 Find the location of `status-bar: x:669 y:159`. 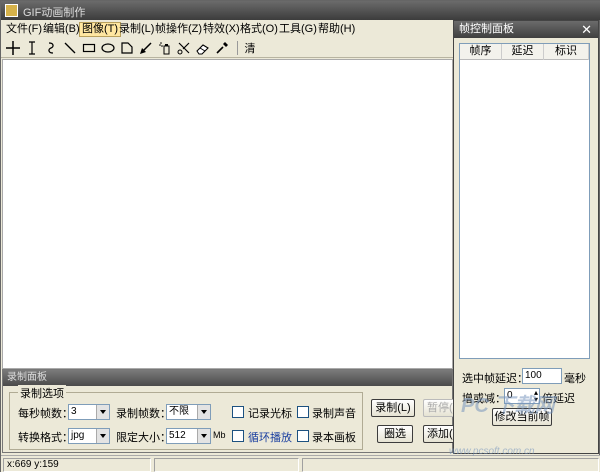

status-bar: x:669 y:159 is located at coordinates (300, 463).